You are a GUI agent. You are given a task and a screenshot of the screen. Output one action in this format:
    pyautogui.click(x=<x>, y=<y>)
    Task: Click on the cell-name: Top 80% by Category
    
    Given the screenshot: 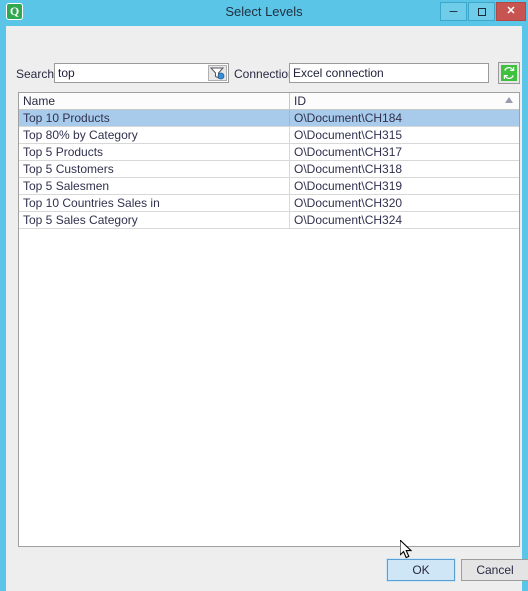 What is the action you would take?
    pyautogui.click(x=154, y=135)
    